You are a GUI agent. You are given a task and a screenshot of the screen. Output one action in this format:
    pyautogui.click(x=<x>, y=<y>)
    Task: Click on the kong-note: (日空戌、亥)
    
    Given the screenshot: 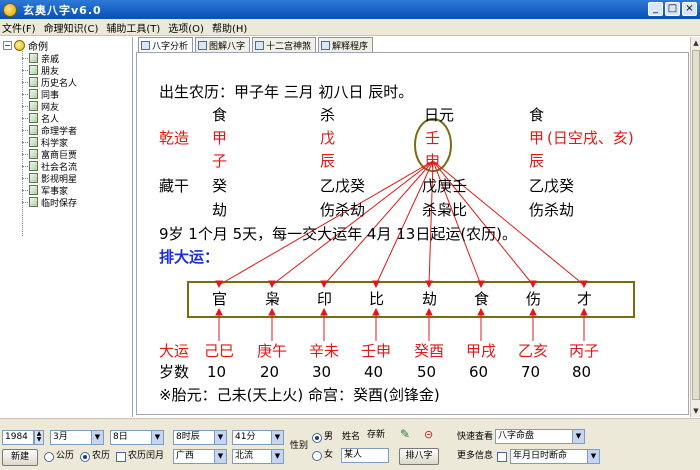 What is the action you would take?
    pyautogui.click(x=590, y=138)
    